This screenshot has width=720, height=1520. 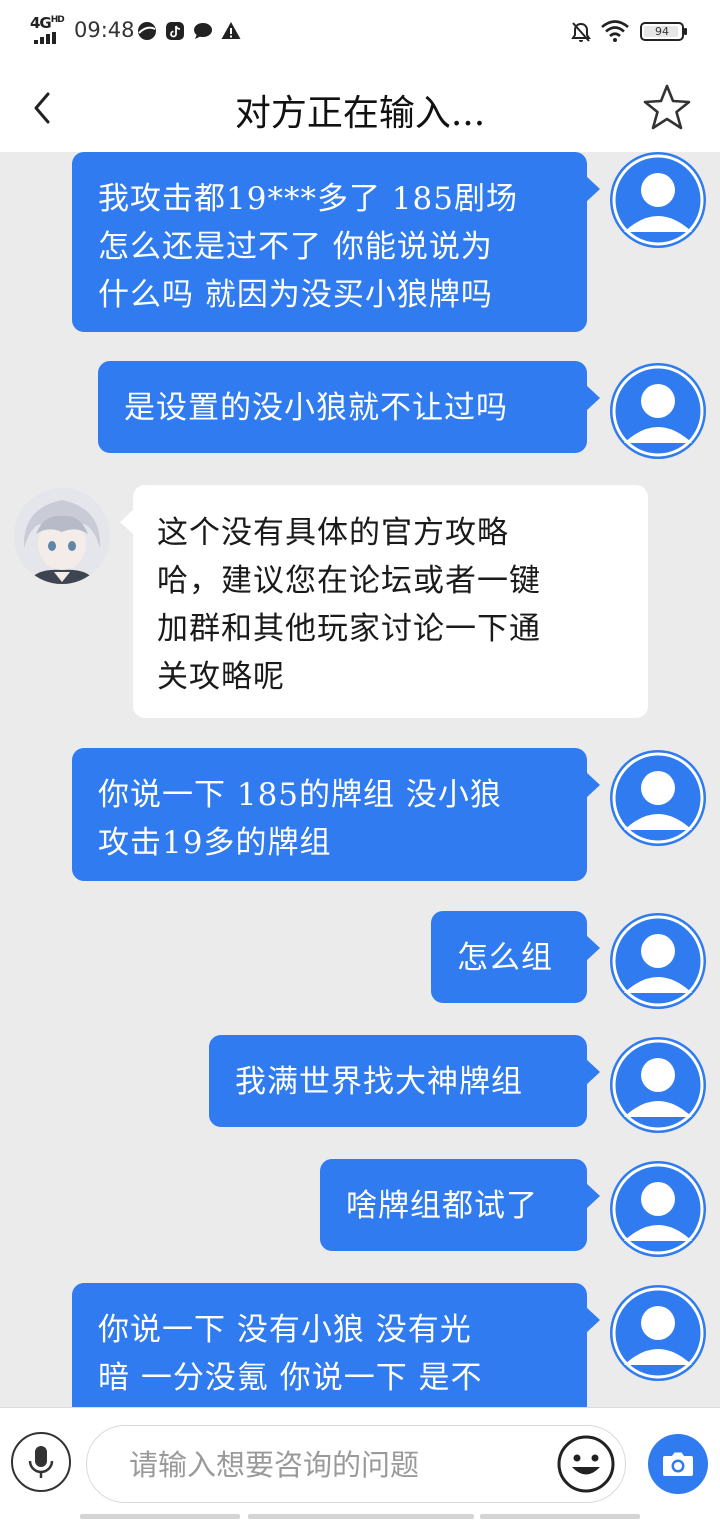 I want to click on chat-icon, so click(x=203, y=31).